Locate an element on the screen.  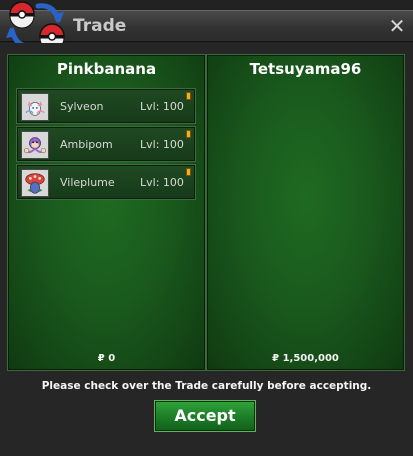
pokemon-name: Ambipom is located at coordinates (86, 144).